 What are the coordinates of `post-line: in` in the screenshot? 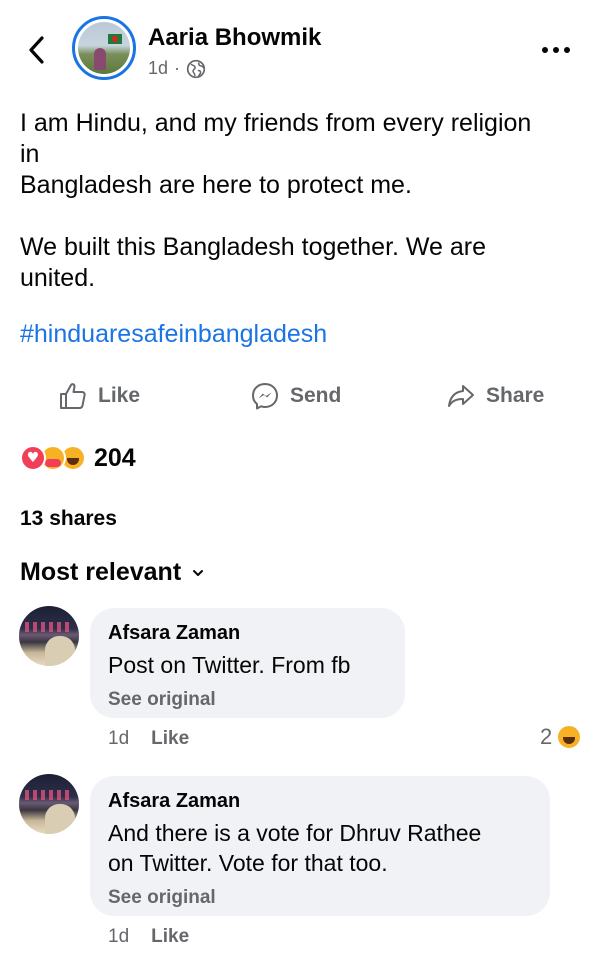 It's located at (30, 154).